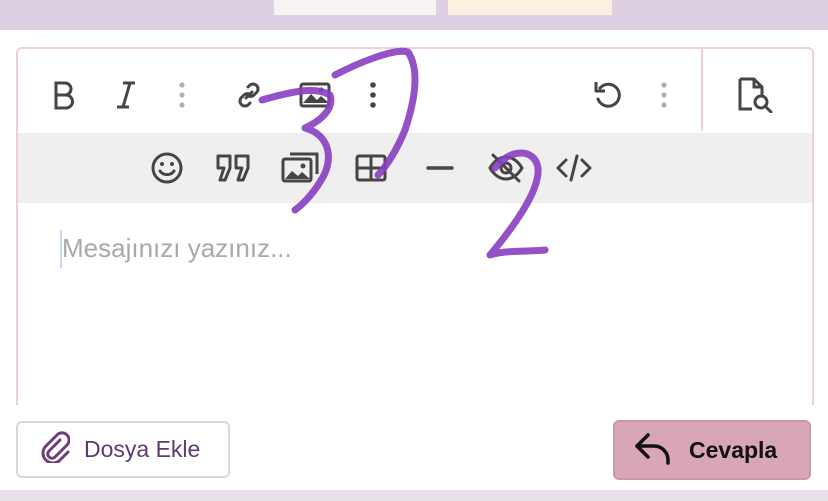 This screenshot has width=828, height=501. I want to click on quote-icon, so click(234, 168).